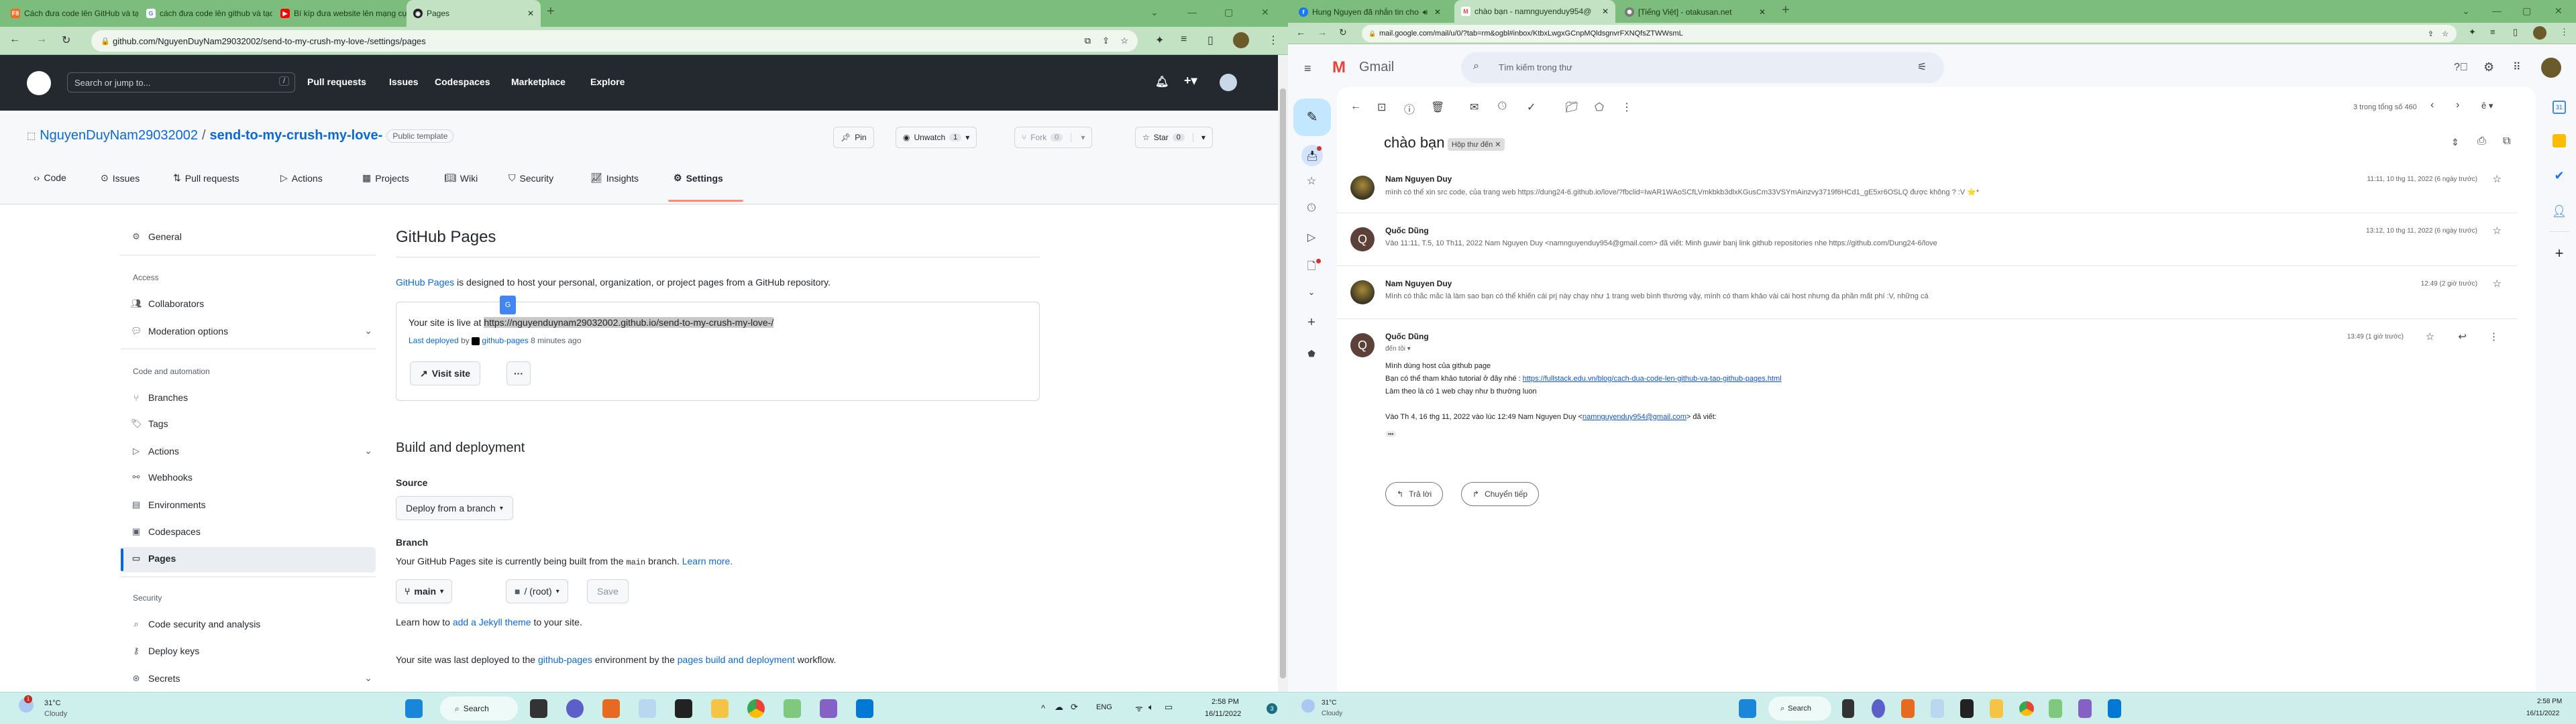 The width and height of the screenshot is (2576, 724). What do you see at coordinates (1398, 349) in the screenshot?
I see `recipients-toggle: đến tôi ▾` at bounding box center [1398, 349].